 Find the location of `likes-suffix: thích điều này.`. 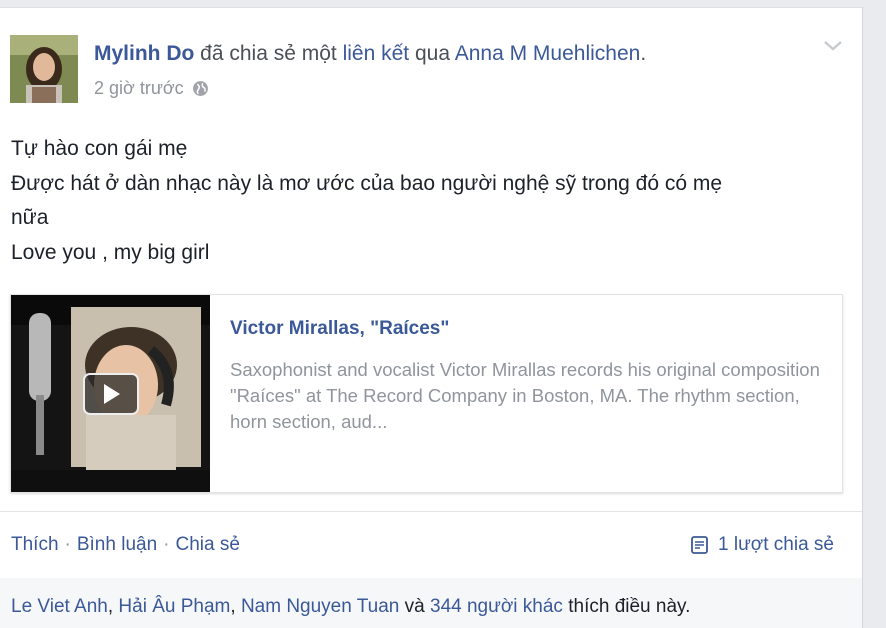

likes-suffix: thích điều này. is located at coordinates (629, 606).